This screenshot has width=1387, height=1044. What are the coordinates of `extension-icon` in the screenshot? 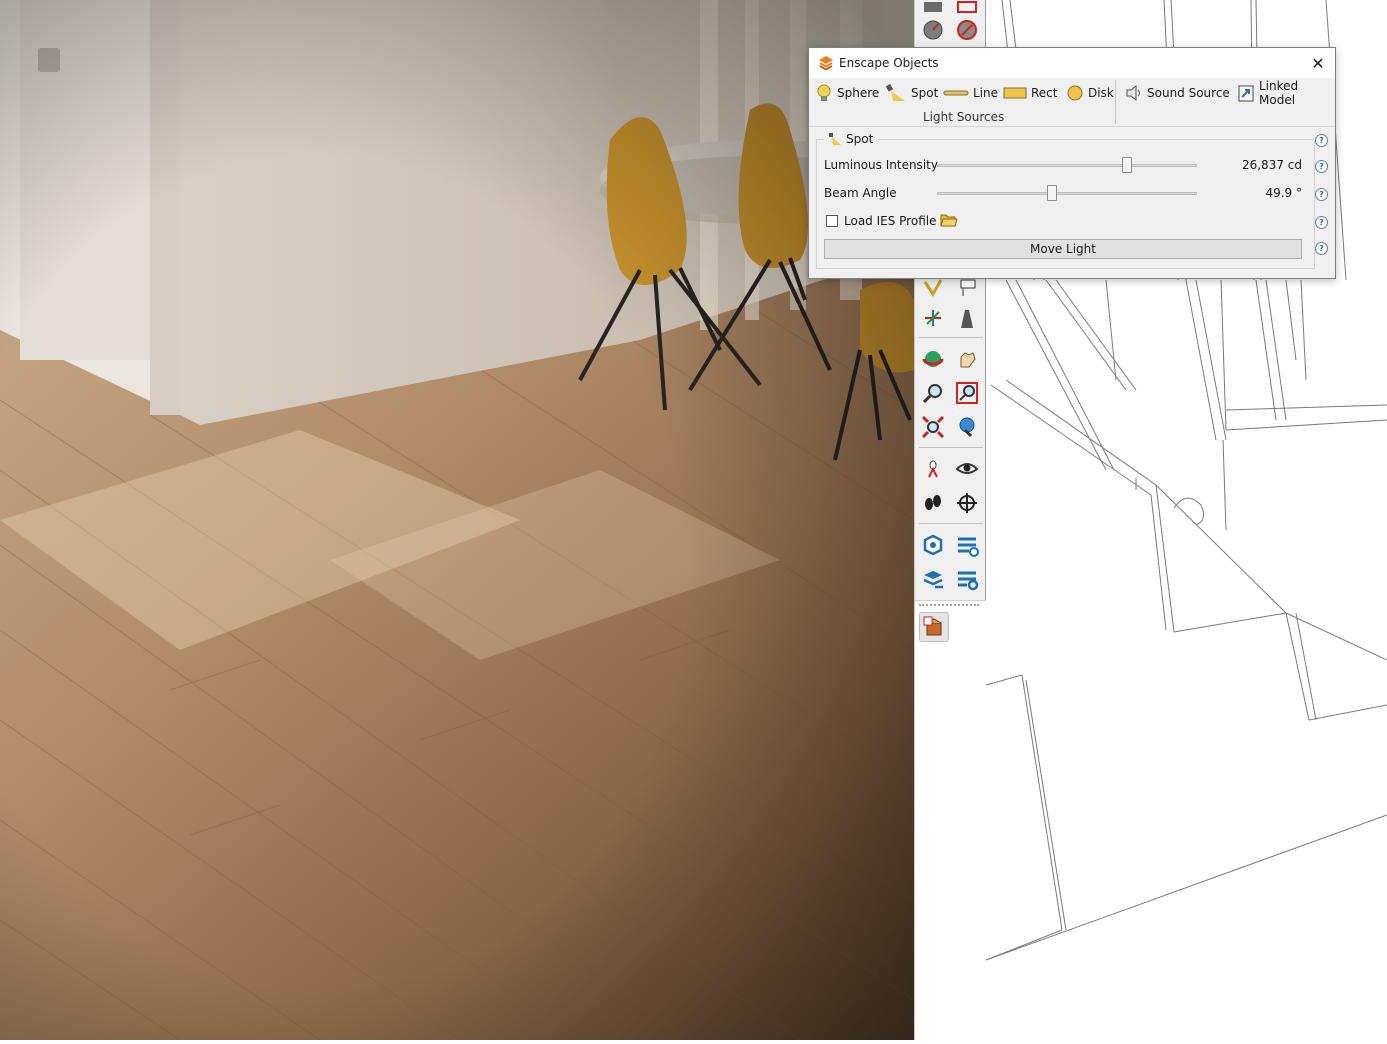 It's located at (967, 579).